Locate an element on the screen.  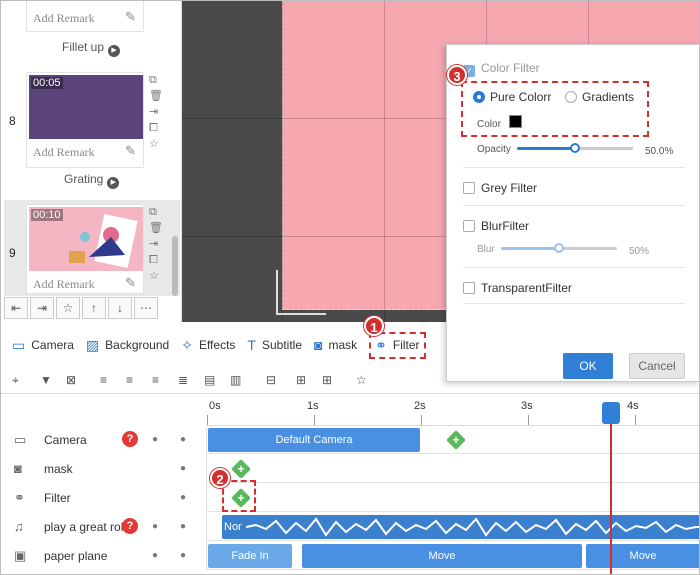
grey-filter-checkbox is located at coordinates (469, 188).